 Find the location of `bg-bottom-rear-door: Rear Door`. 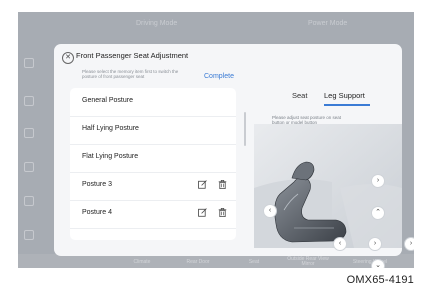

bg-bottom-rear-door: Rear Door is located at coordinates (198, 262).